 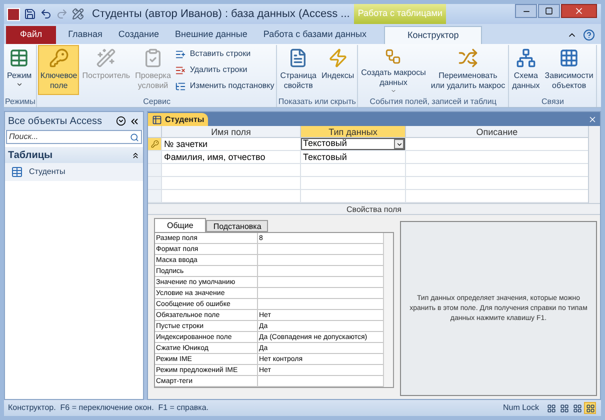 I want to click on ribbon-button: Изменить подстановку, so click(x=225, y=86).